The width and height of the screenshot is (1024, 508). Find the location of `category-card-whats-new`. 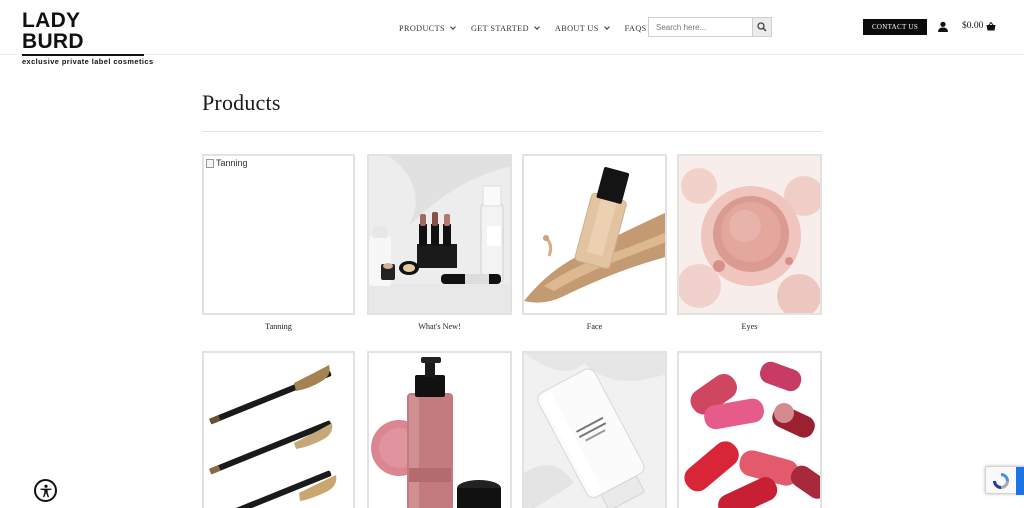

category-card-whats-new is located at coordinates (439, 234).